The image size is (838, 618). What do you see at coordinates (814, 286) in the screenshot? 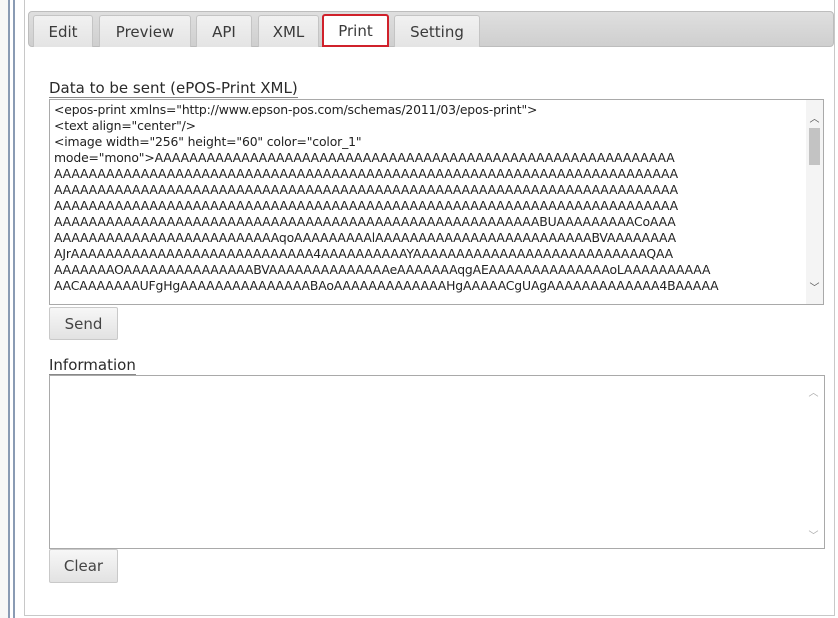
I see `scroll-down-icon: ﹀` at bounding box center [814, 286].